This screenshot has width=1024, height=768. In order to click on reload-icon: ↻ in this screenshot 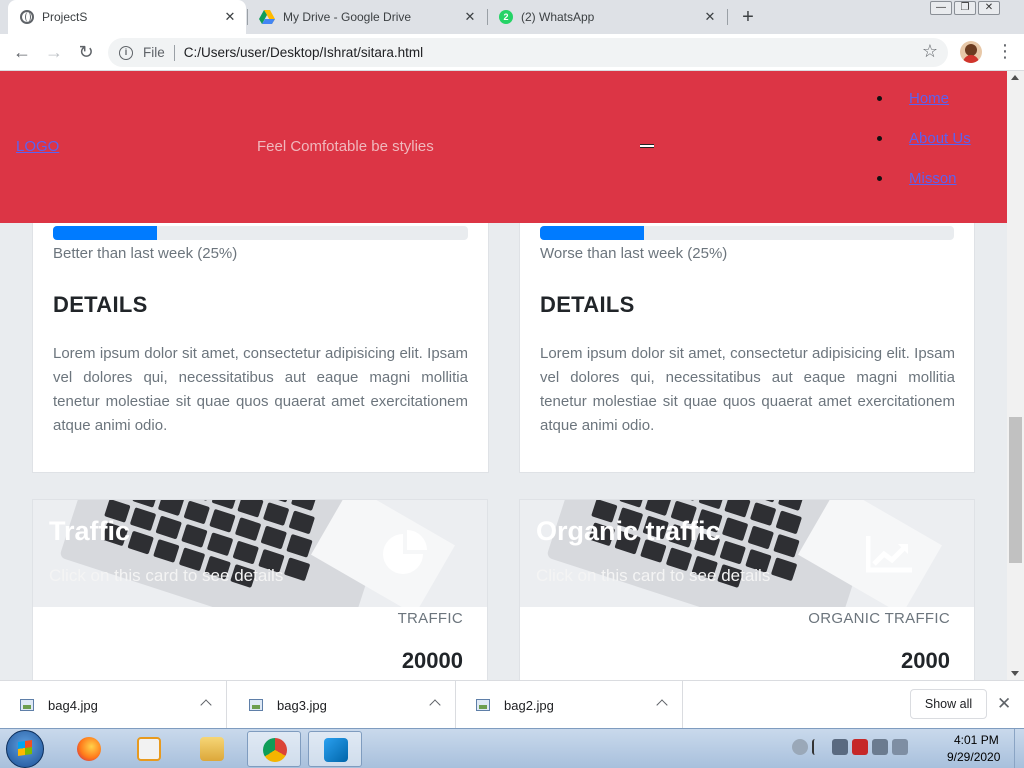, I will do `click(86, 52)`.